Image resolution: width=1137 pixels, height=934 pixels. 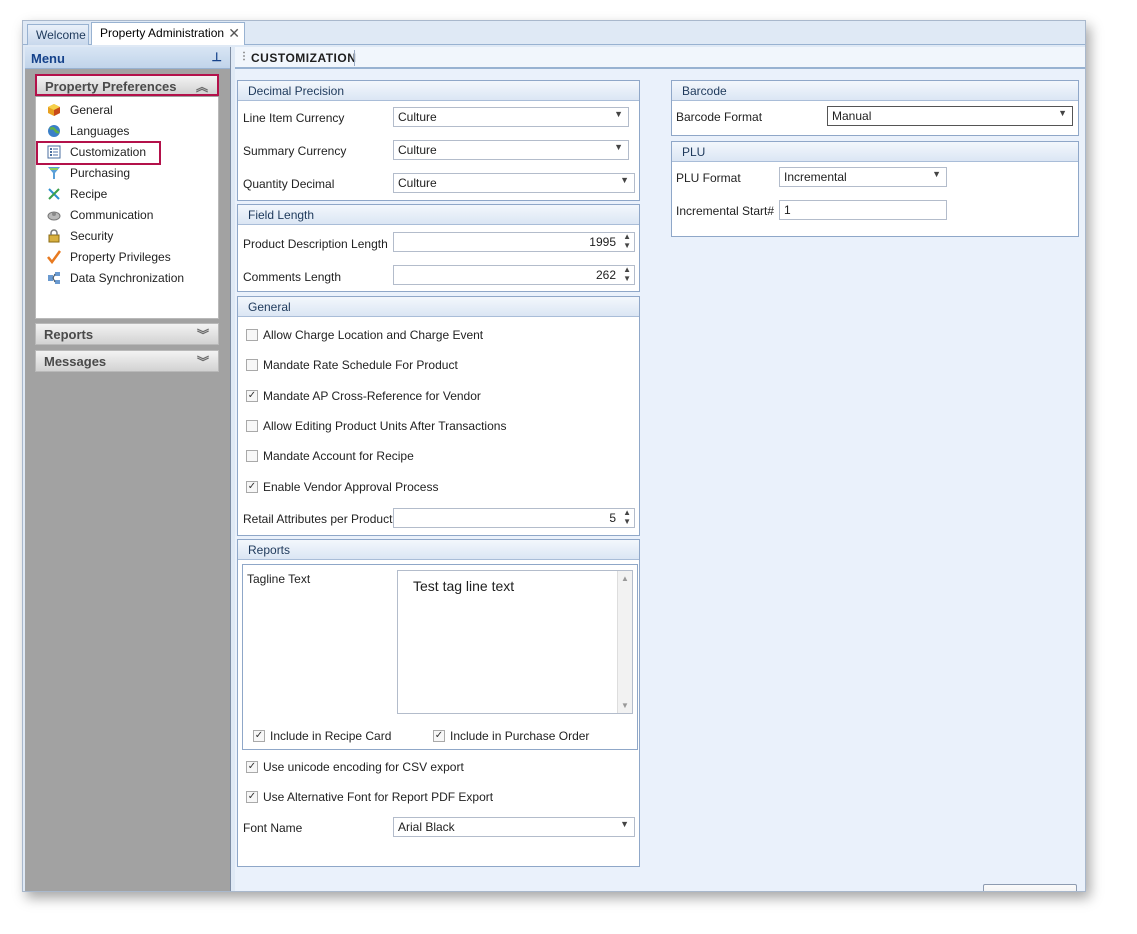 What do you see at coordinates (61, 35) in the screenshot?
I see `tab-label: Welcome` at bounding box center [61, 35].